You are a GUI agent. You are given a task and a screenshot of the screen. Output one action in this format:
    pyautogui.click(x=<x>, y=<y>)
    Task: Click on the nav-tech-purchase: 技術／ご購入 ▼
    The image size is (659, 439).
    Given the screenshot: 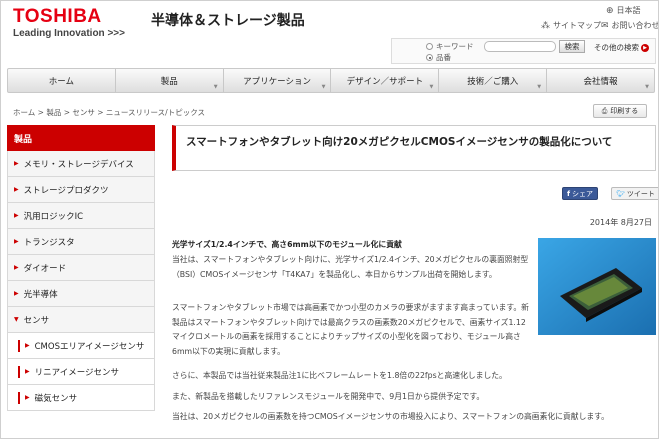 What is the action you would take?
    pyautogui.click(x=493, y=80)
    